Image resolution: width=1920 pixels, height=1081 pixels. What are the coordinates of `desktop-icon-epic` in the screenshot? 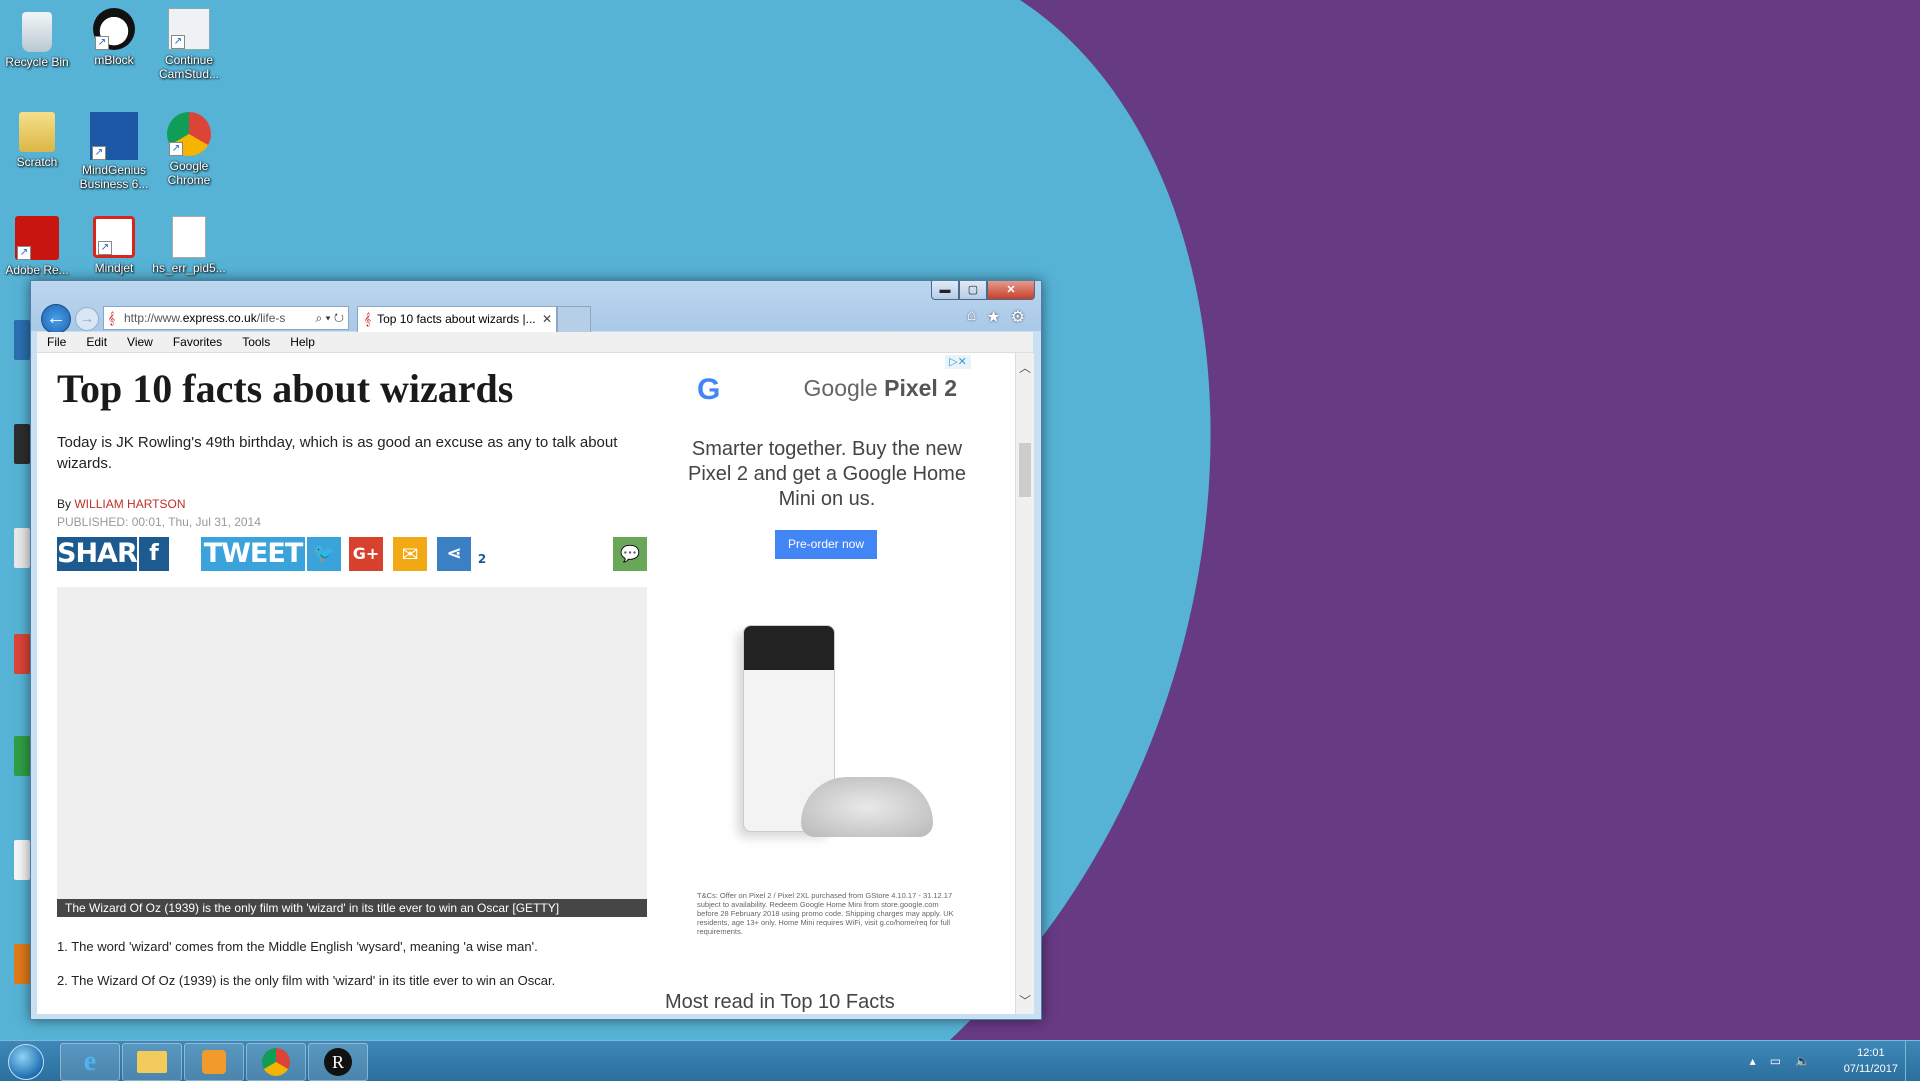 It's located at (22, 444).